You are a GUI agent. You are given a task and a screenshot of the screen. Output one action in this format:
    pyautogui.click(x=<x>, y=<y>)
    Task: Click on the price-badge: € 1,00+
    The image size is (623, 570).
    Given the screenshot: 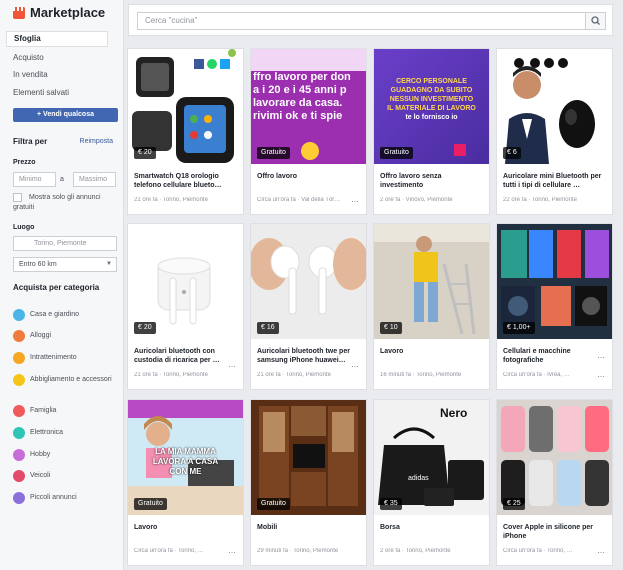 What is the action you would take?
    pyautogui.click(x=519, y=328)
    